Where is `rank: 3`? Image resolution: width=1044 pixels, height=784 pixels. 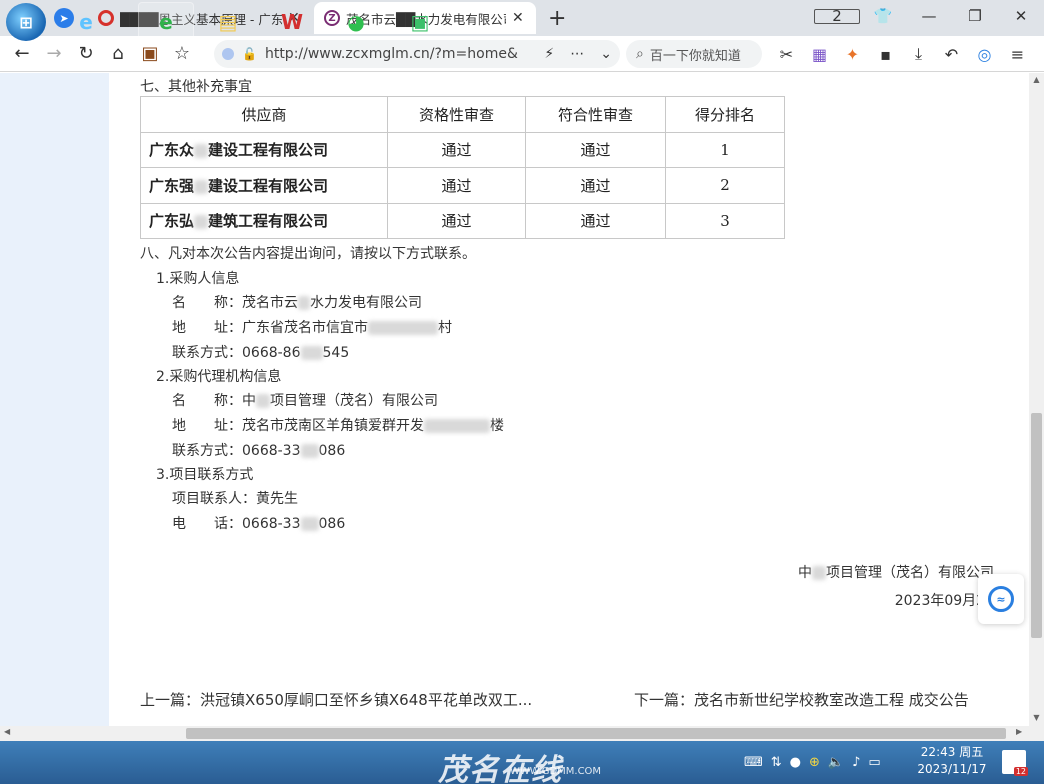 rank: 3 is located at coordinates (725, 220).